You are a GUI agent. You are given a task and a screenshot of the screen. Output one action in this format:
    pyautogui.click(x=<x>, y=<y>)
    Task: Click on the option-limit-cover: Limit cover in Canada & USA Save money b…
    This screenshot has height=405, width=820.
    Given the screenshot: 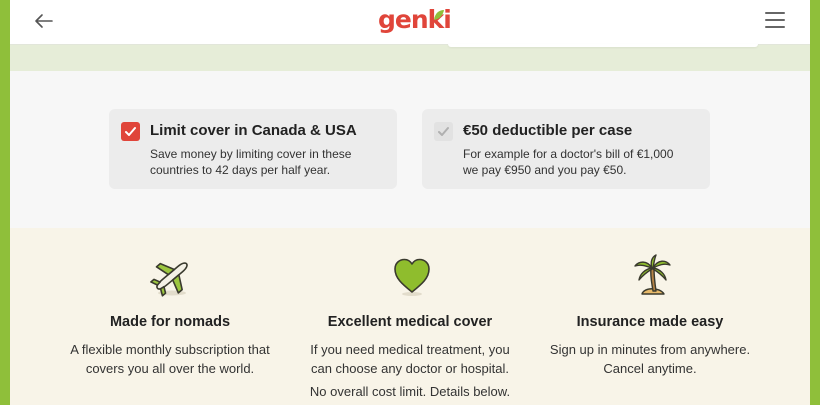 What is the action you would take?
    pyautogui.click(x=253, y=149)
    